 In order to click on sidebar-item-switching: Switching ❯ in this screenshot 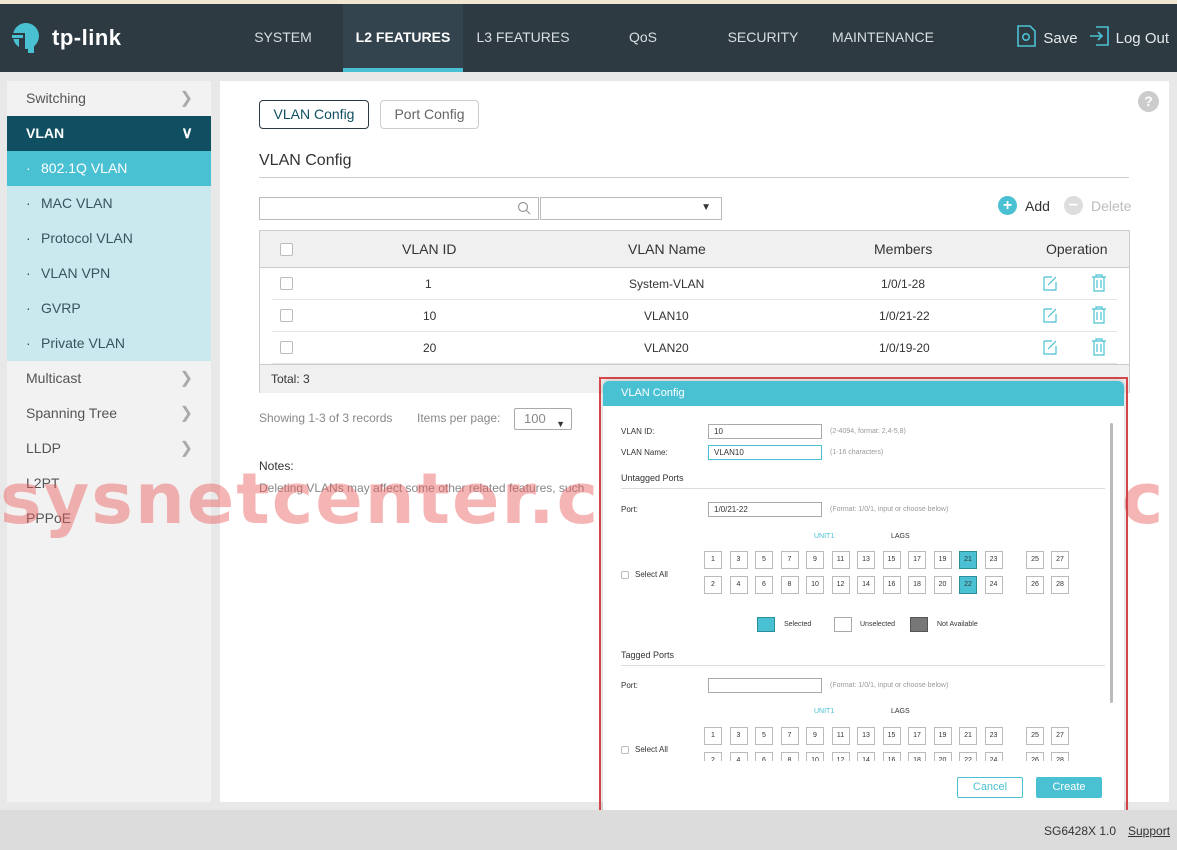, I will do `click(109, 98)`.